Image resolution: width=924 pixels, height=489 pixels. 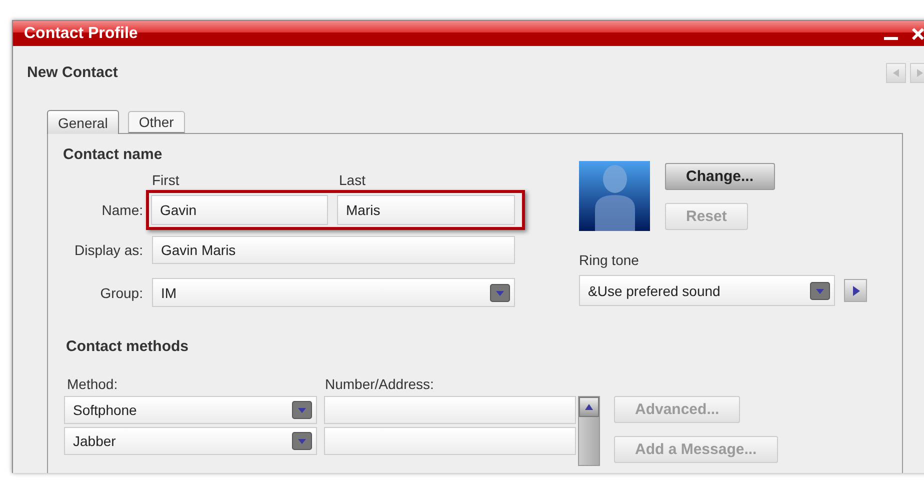 I want to click on column-label: Method:, so click(x=93, y=385).